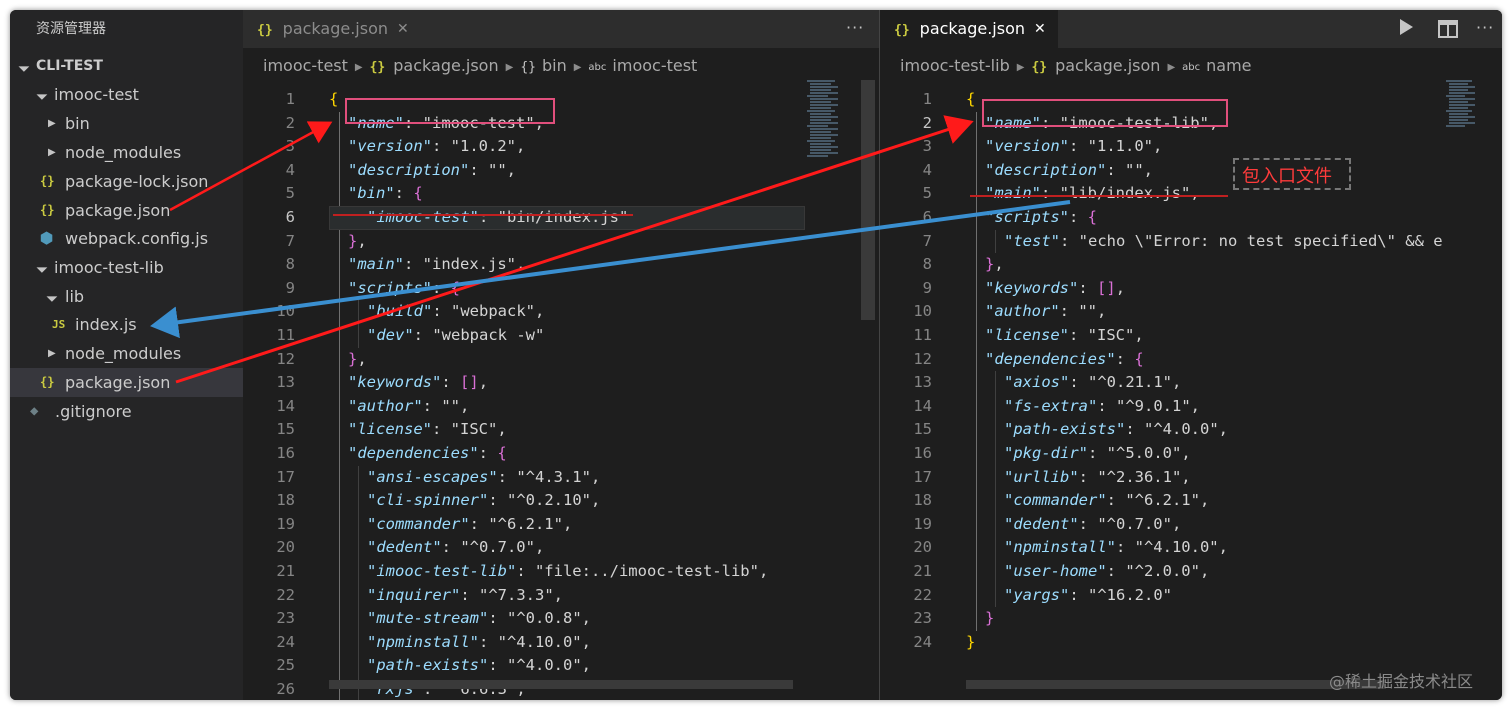 This screenshot has height=710, width=1512. I want to click on code-line: 24 "npminstall": "^4.10.0",, so click(523, 643).